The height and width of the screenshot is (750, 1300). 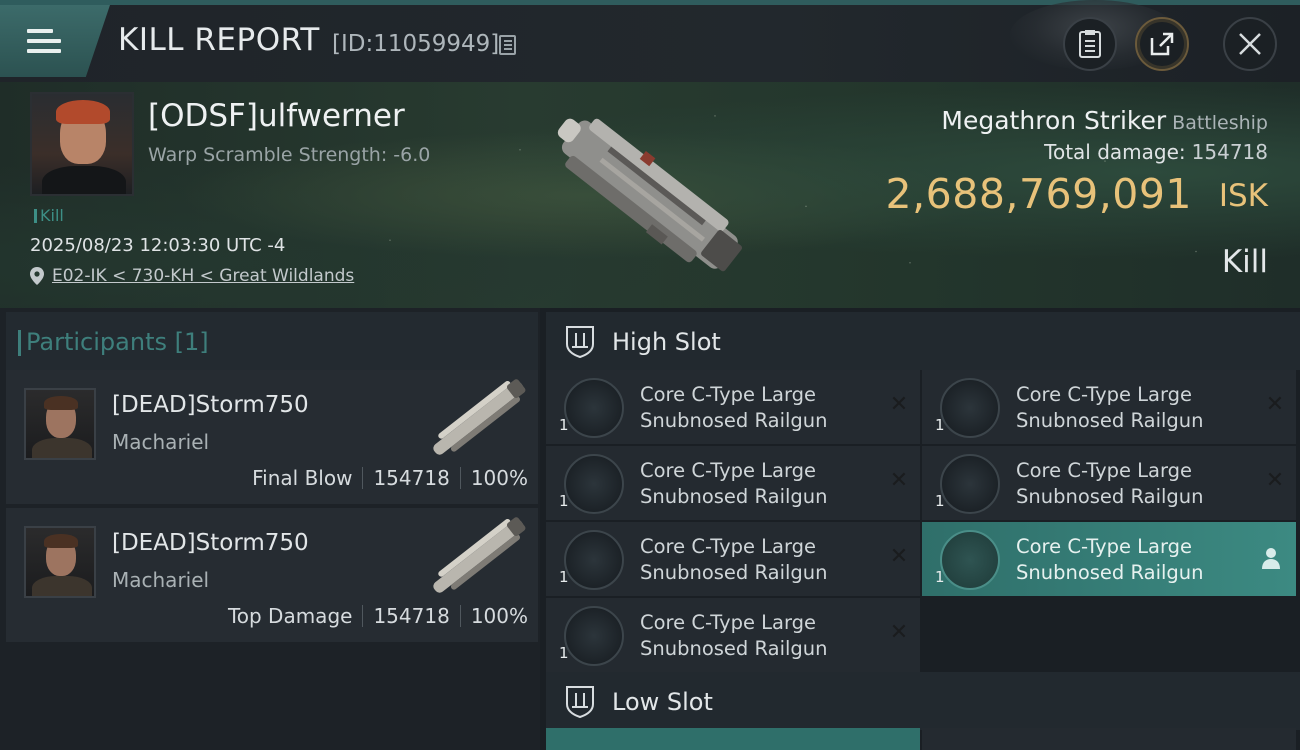 I want to click on total-damage-label: Total damage:, so click(x=1115, y=152).